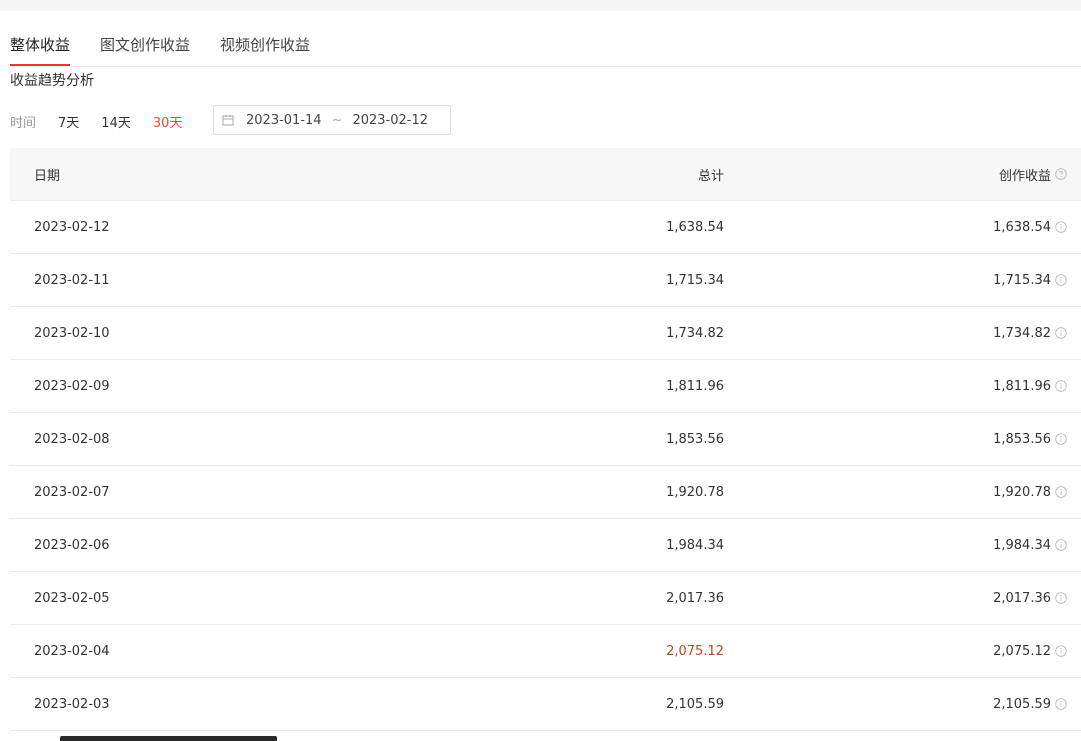  I want to click on row-total: 1,984.34, so click(695, 545).